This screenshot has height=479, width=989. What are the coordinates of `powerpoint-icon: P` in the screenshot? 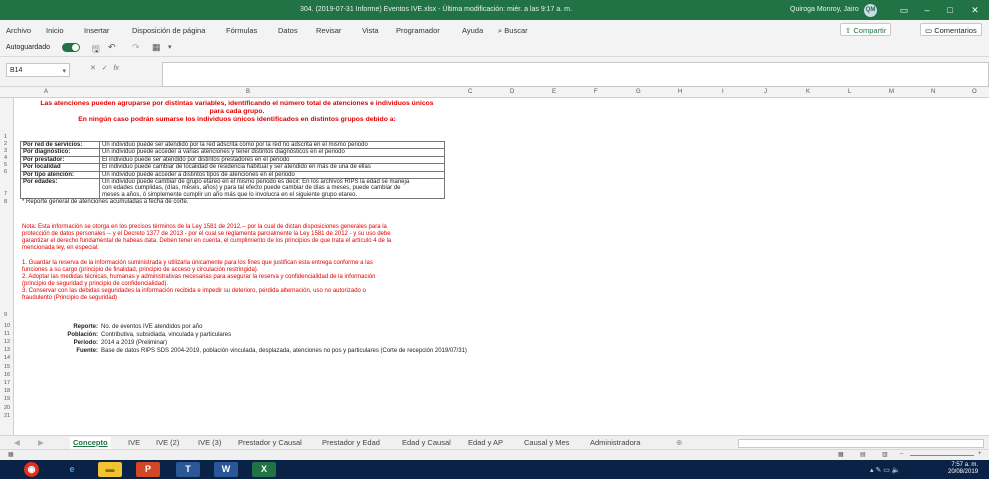 It's located at (148, 469).